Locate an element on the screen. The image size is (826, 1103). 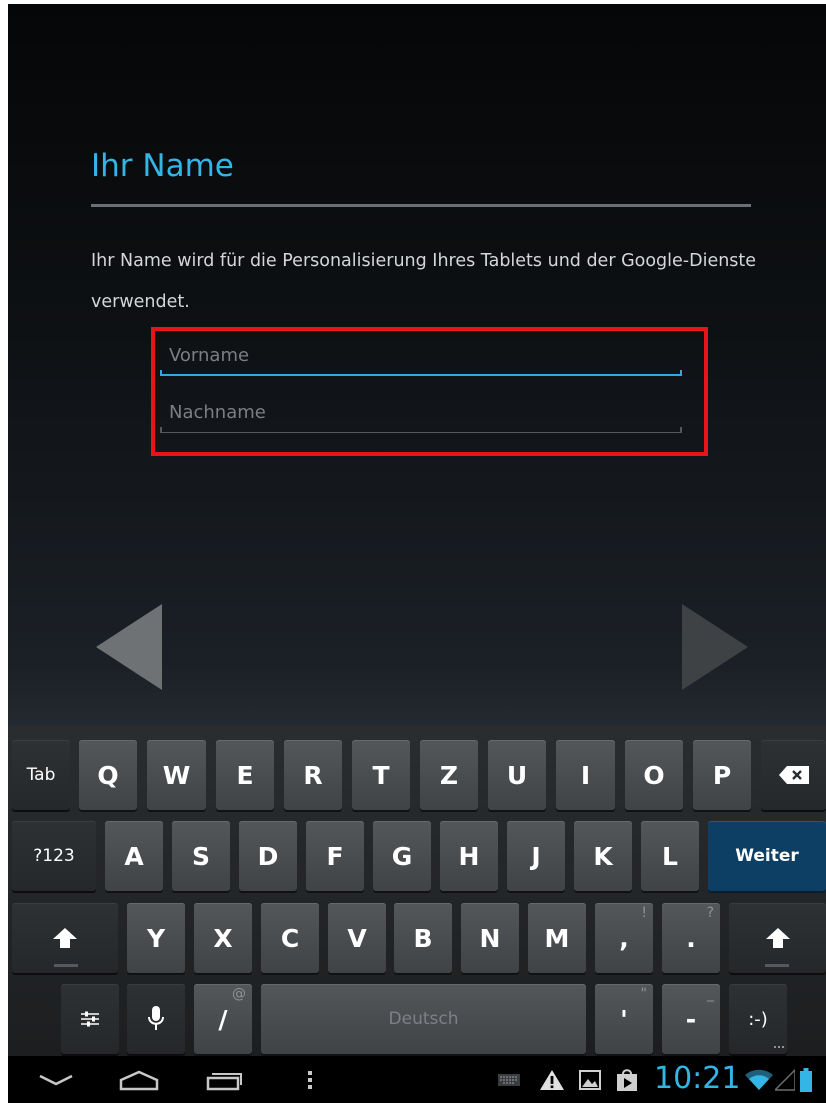
key-z: Z is located at coordinates (449, 775).